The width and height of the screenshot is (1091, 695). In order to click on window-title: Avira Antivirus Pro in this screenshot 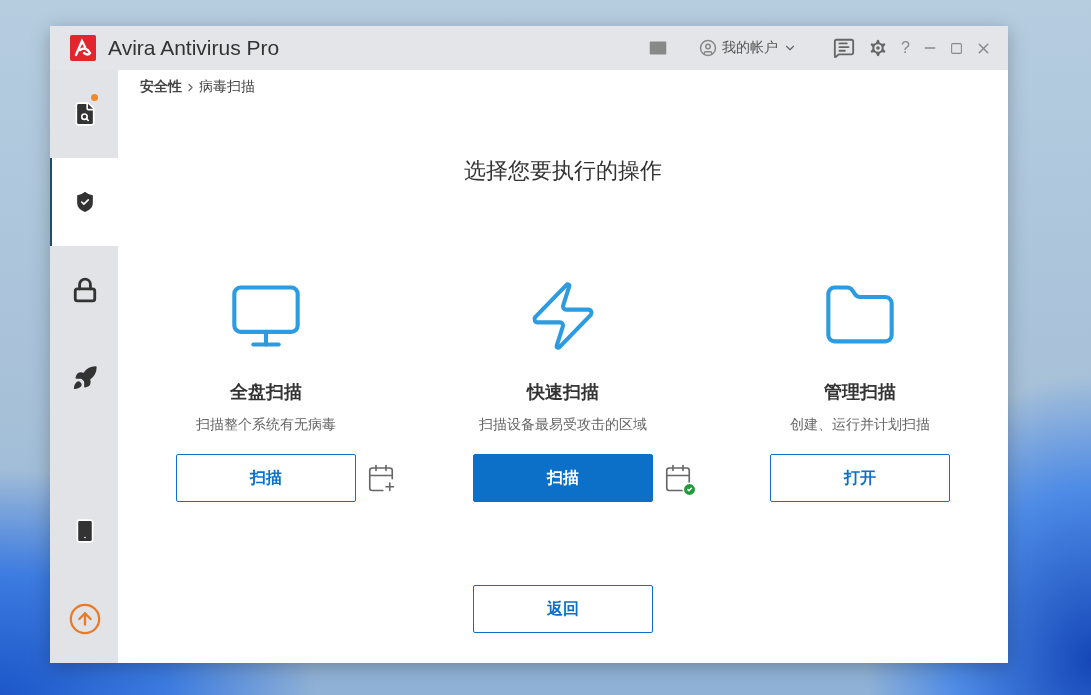, I will do `click(194, 48)`.